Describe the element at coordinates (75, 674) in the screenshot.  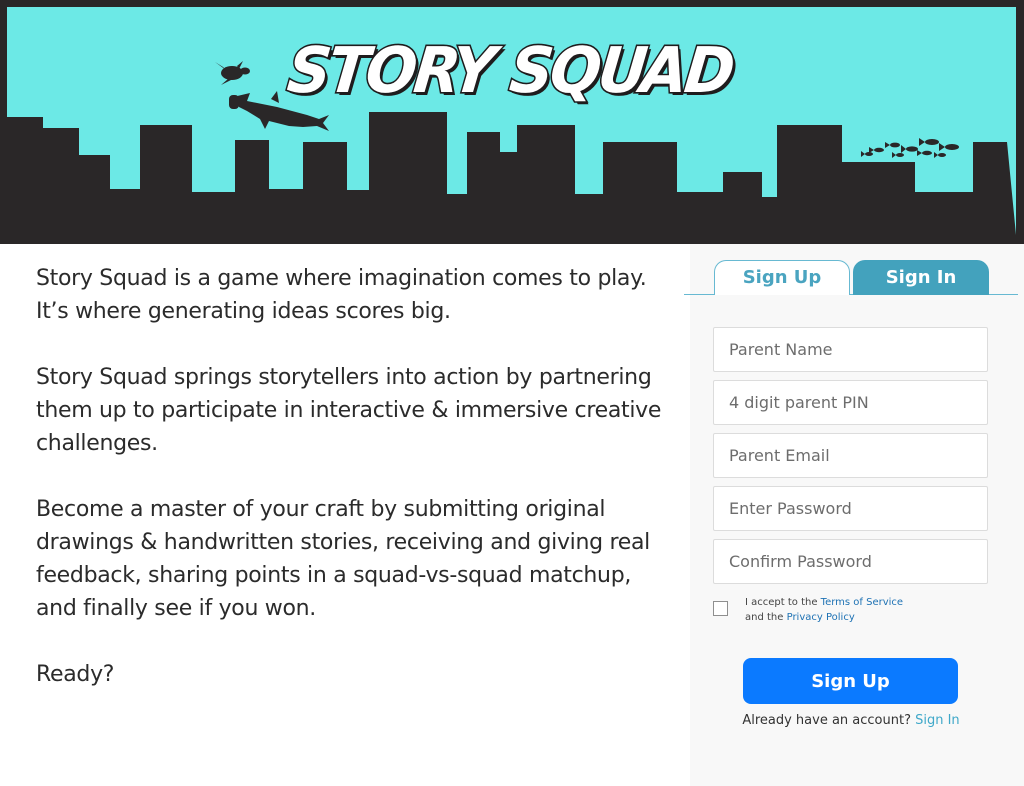
I see `intro-ready: Ready?` at that location.